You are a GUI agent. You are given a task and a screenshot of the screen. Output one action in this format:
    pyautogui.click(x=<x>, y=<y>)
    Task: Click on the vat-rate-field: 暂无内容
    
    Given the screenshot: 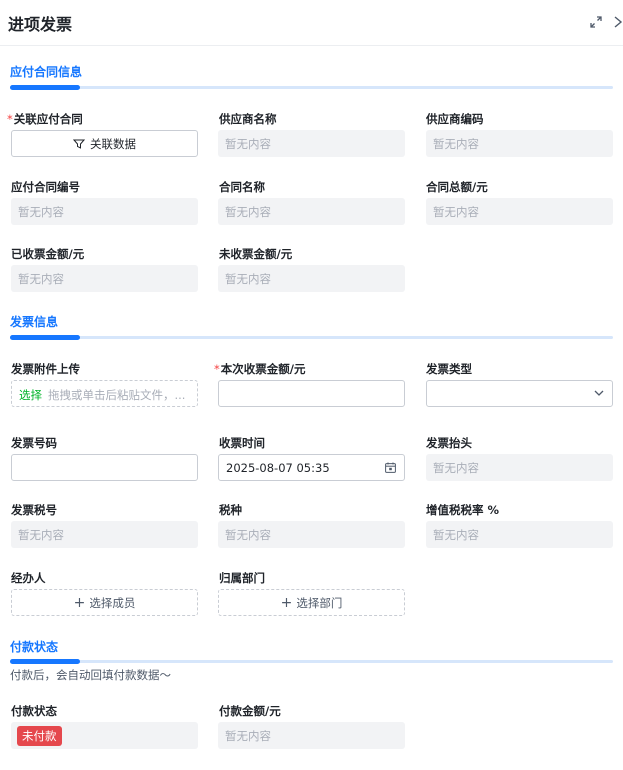 What is the action you would take?
    pyautogui.click(x=519, y=534)
    